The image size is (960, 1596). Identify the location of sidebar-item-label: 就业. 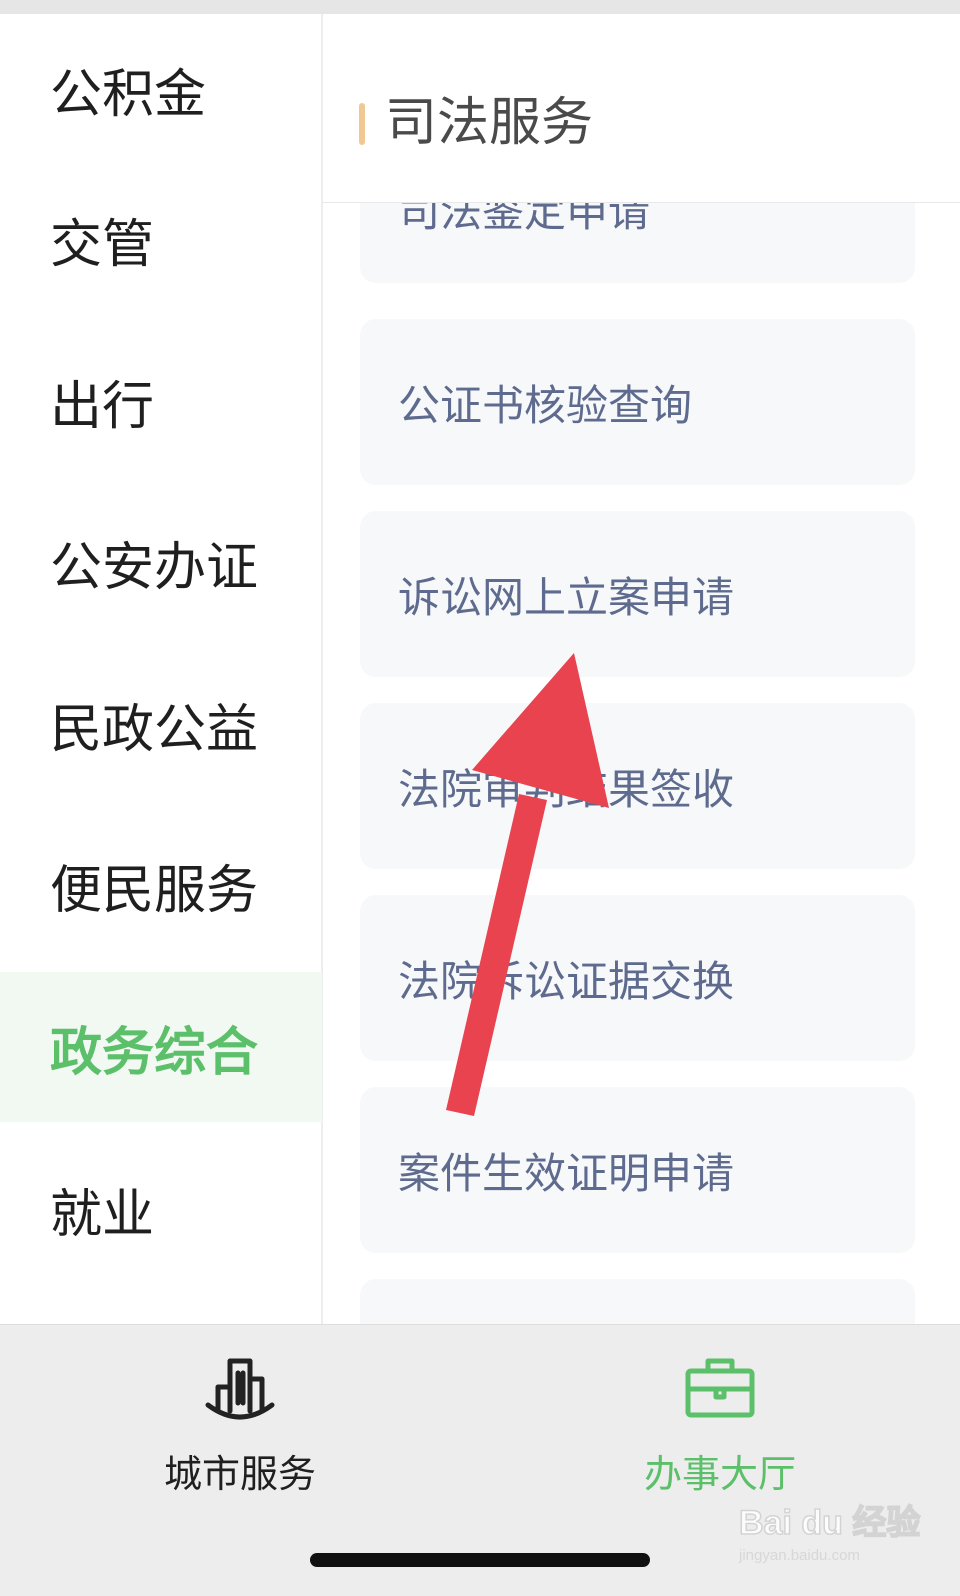
(102, 1214).